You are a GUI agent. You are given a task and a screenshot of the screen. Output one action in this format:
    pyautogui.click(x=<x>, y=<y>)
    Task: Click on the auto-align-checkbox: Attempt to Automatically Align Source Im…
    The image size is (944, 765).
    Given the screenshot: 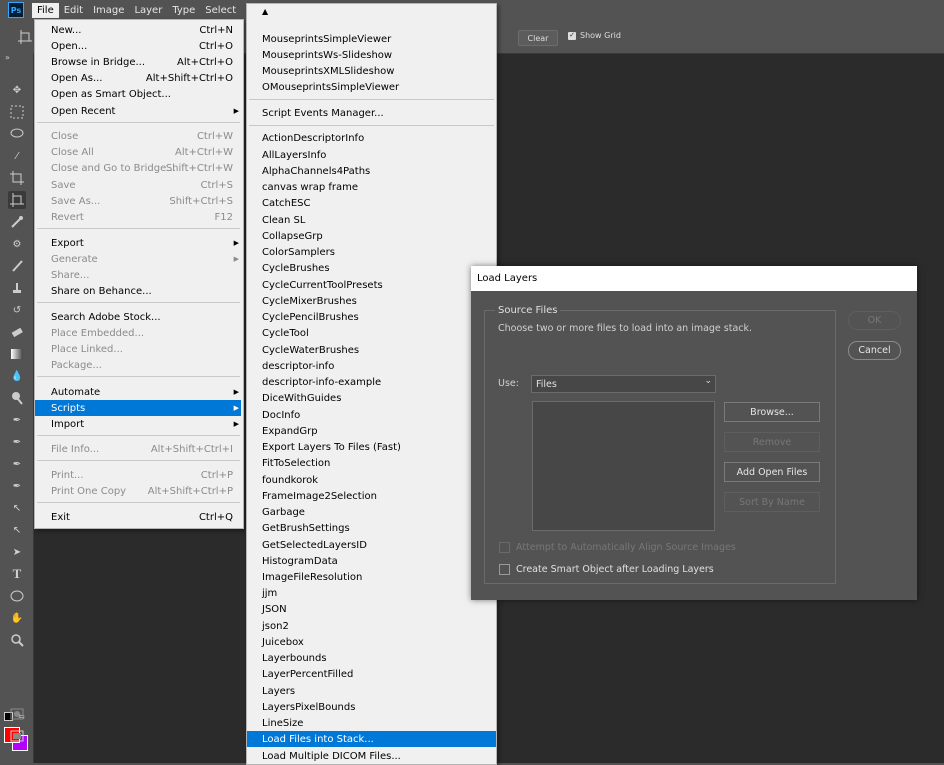 What is the action you would take?
    pyautogui.click(x=617, y=547)
    